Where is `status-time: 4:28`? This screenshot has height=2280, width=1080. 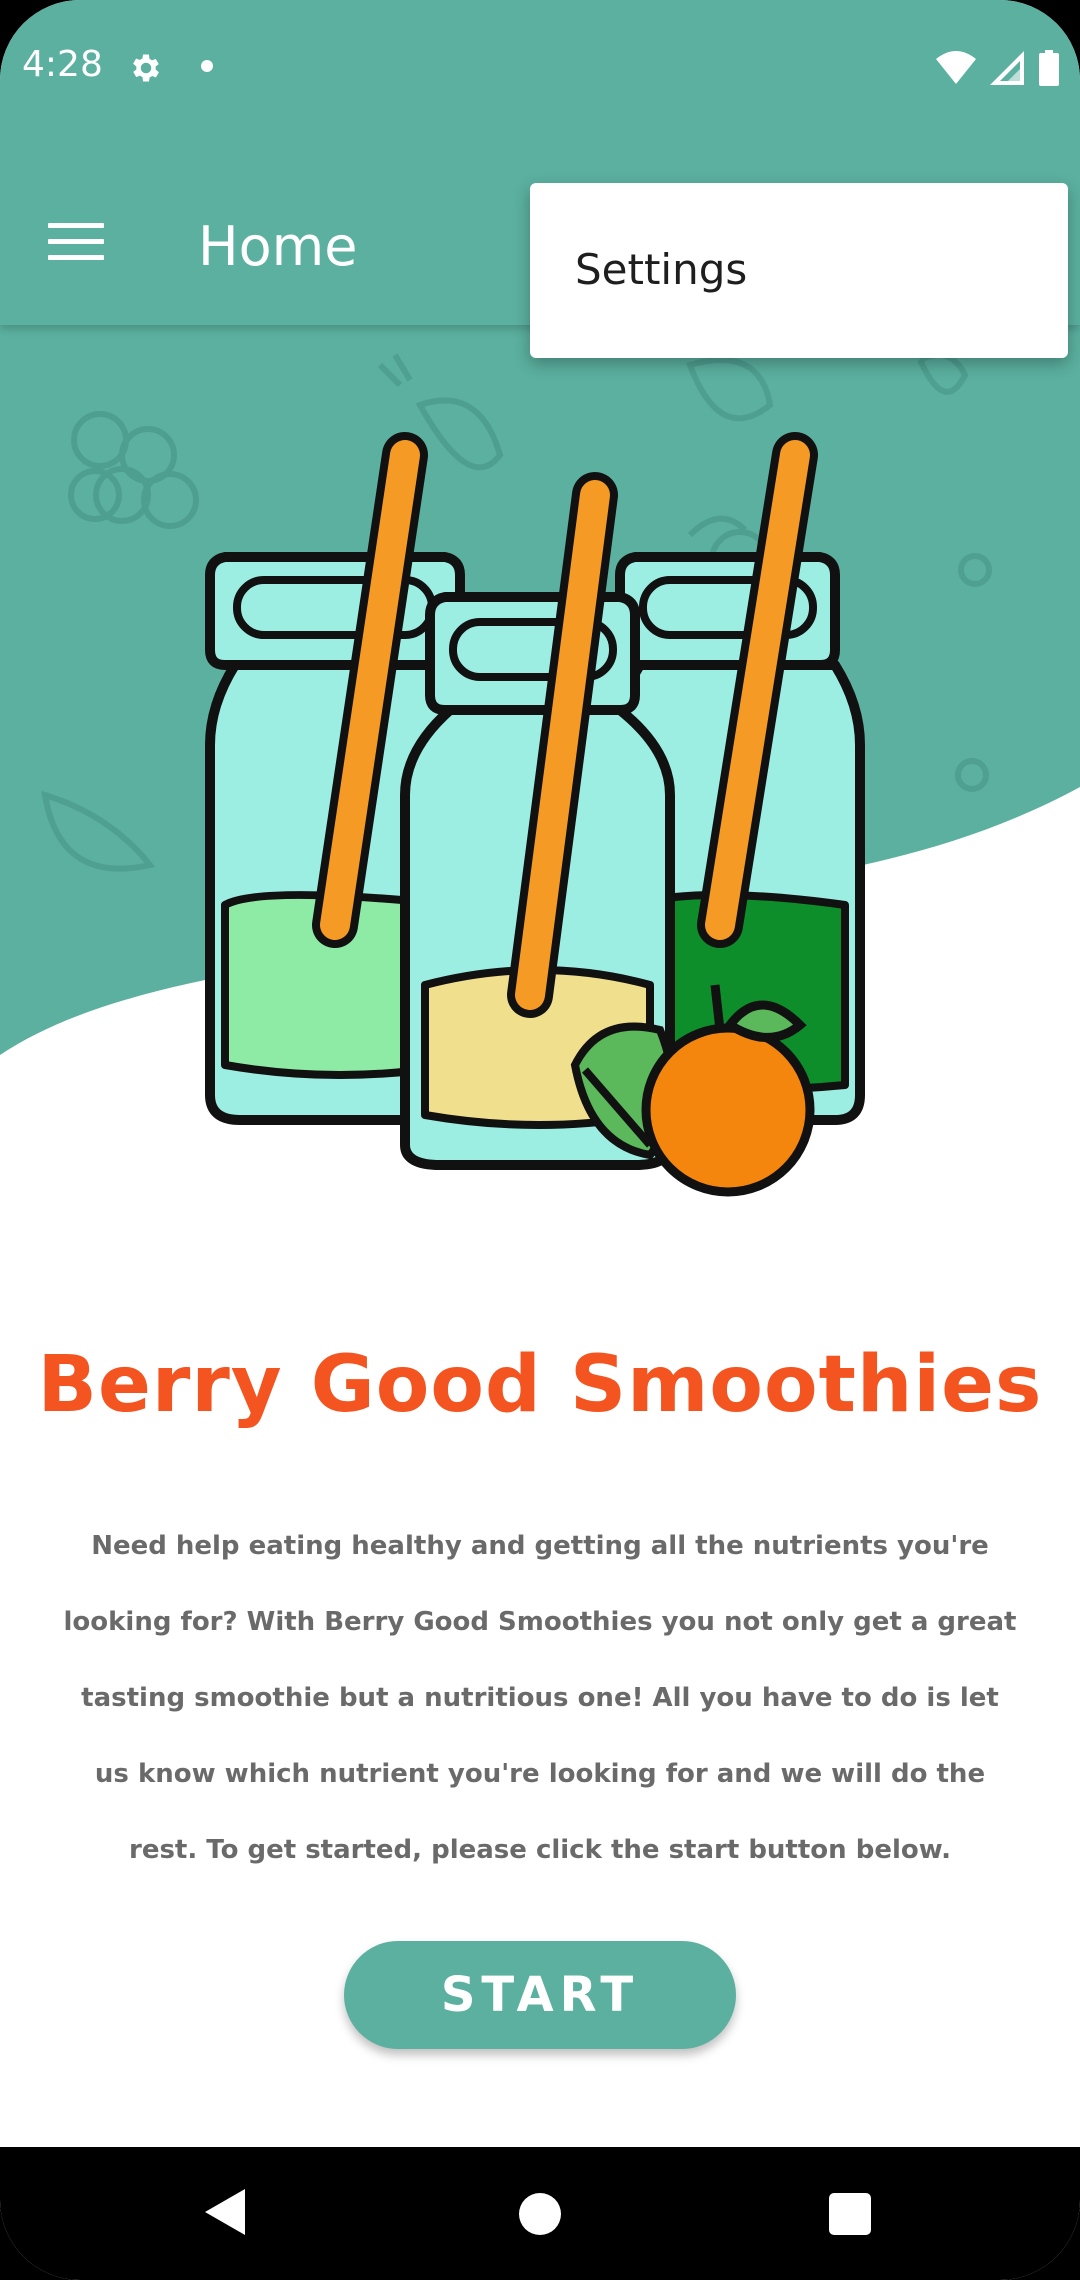 status-time: 4:28 is located at coordinates (62, 64).